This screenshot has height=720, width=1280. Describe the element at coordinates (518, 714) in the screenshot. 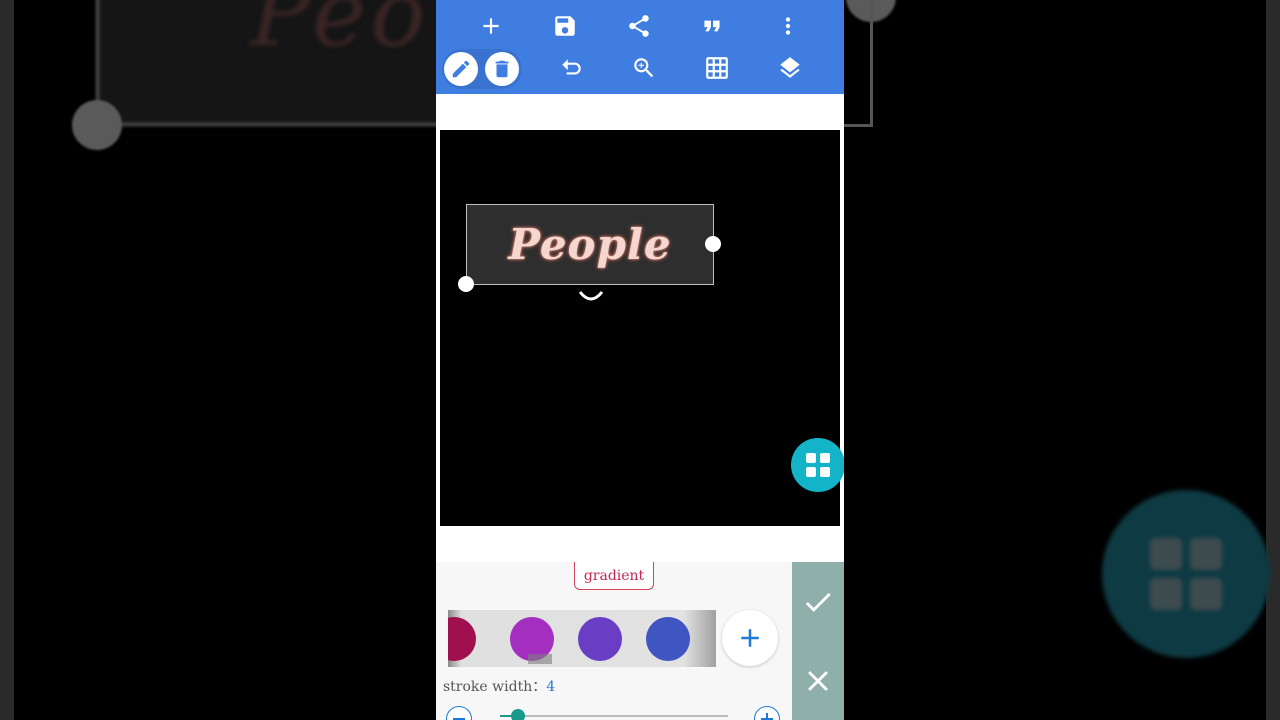

I see `slider-thumb` at that location.